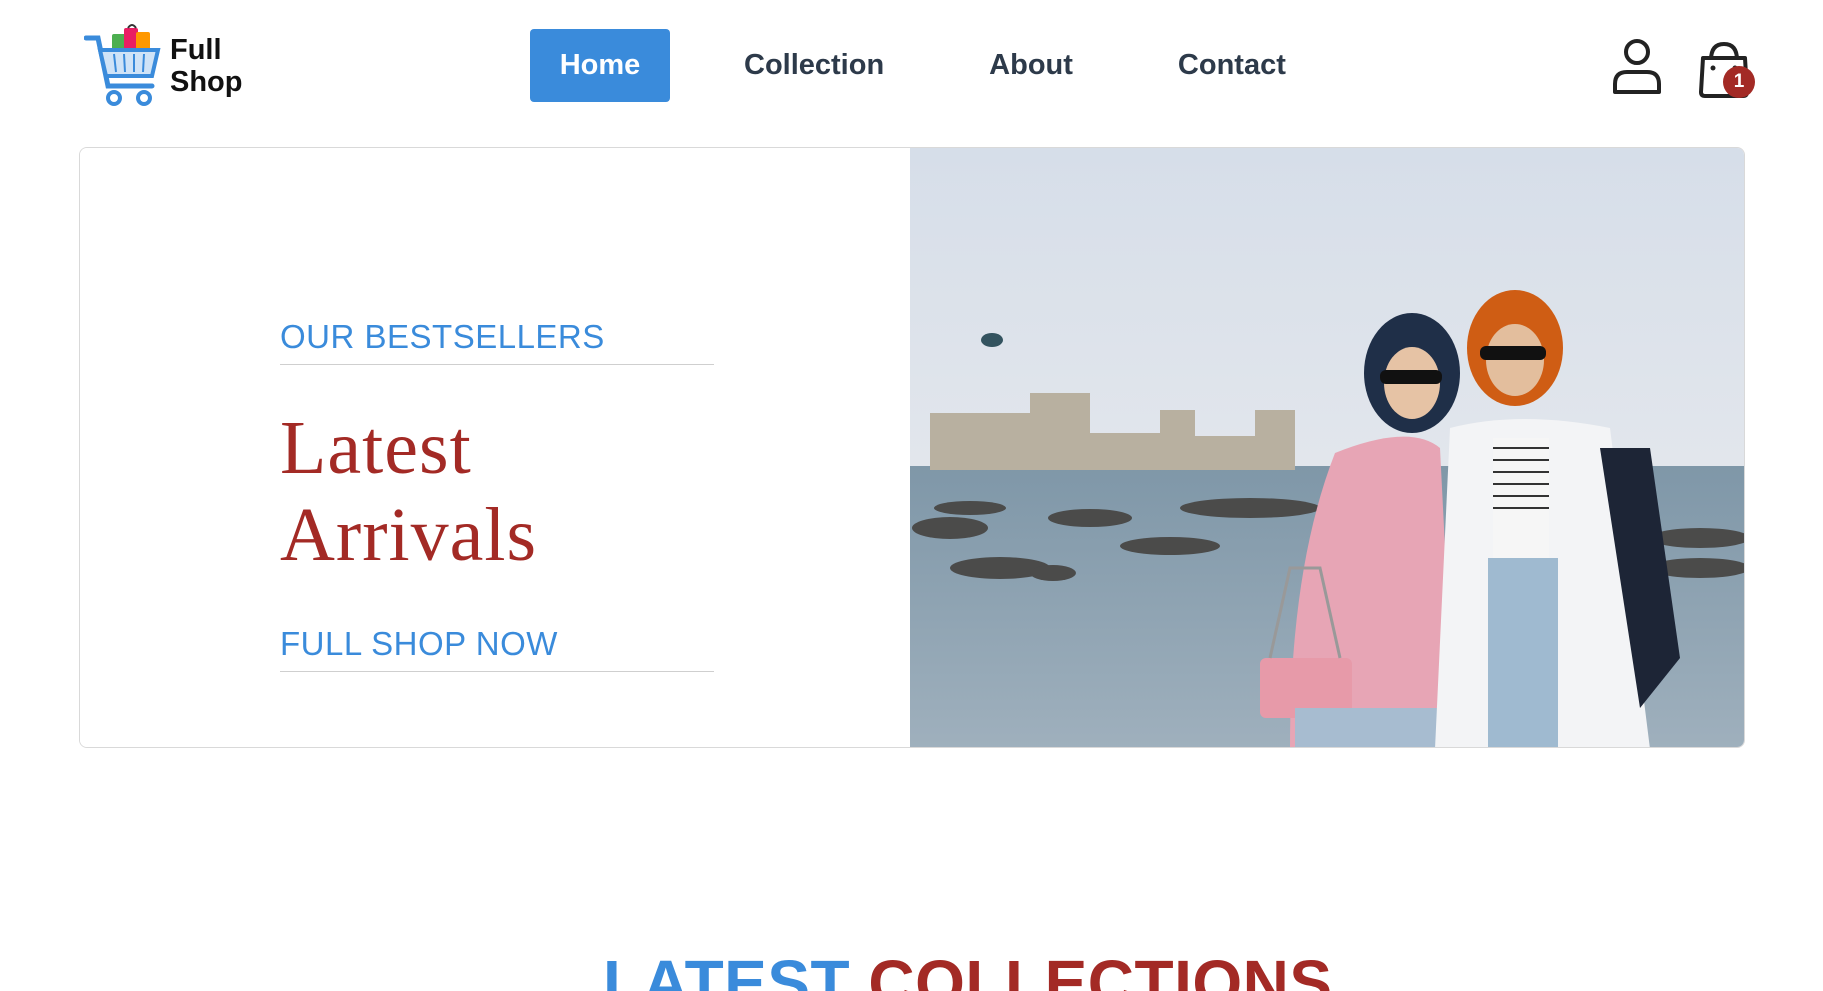 Image resolution: width=1823 pixels, height=991 pixels. What do you see at coordinates (1637, 66) in the screenshot?
I see `user-icon` at bounding box center [1637, 66].